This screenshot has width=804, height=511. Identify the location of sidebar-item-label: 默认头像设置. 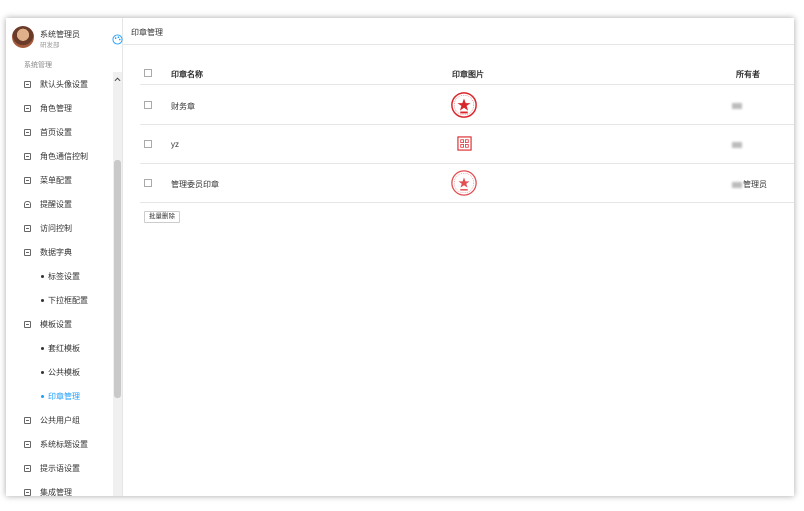
(64, 84).